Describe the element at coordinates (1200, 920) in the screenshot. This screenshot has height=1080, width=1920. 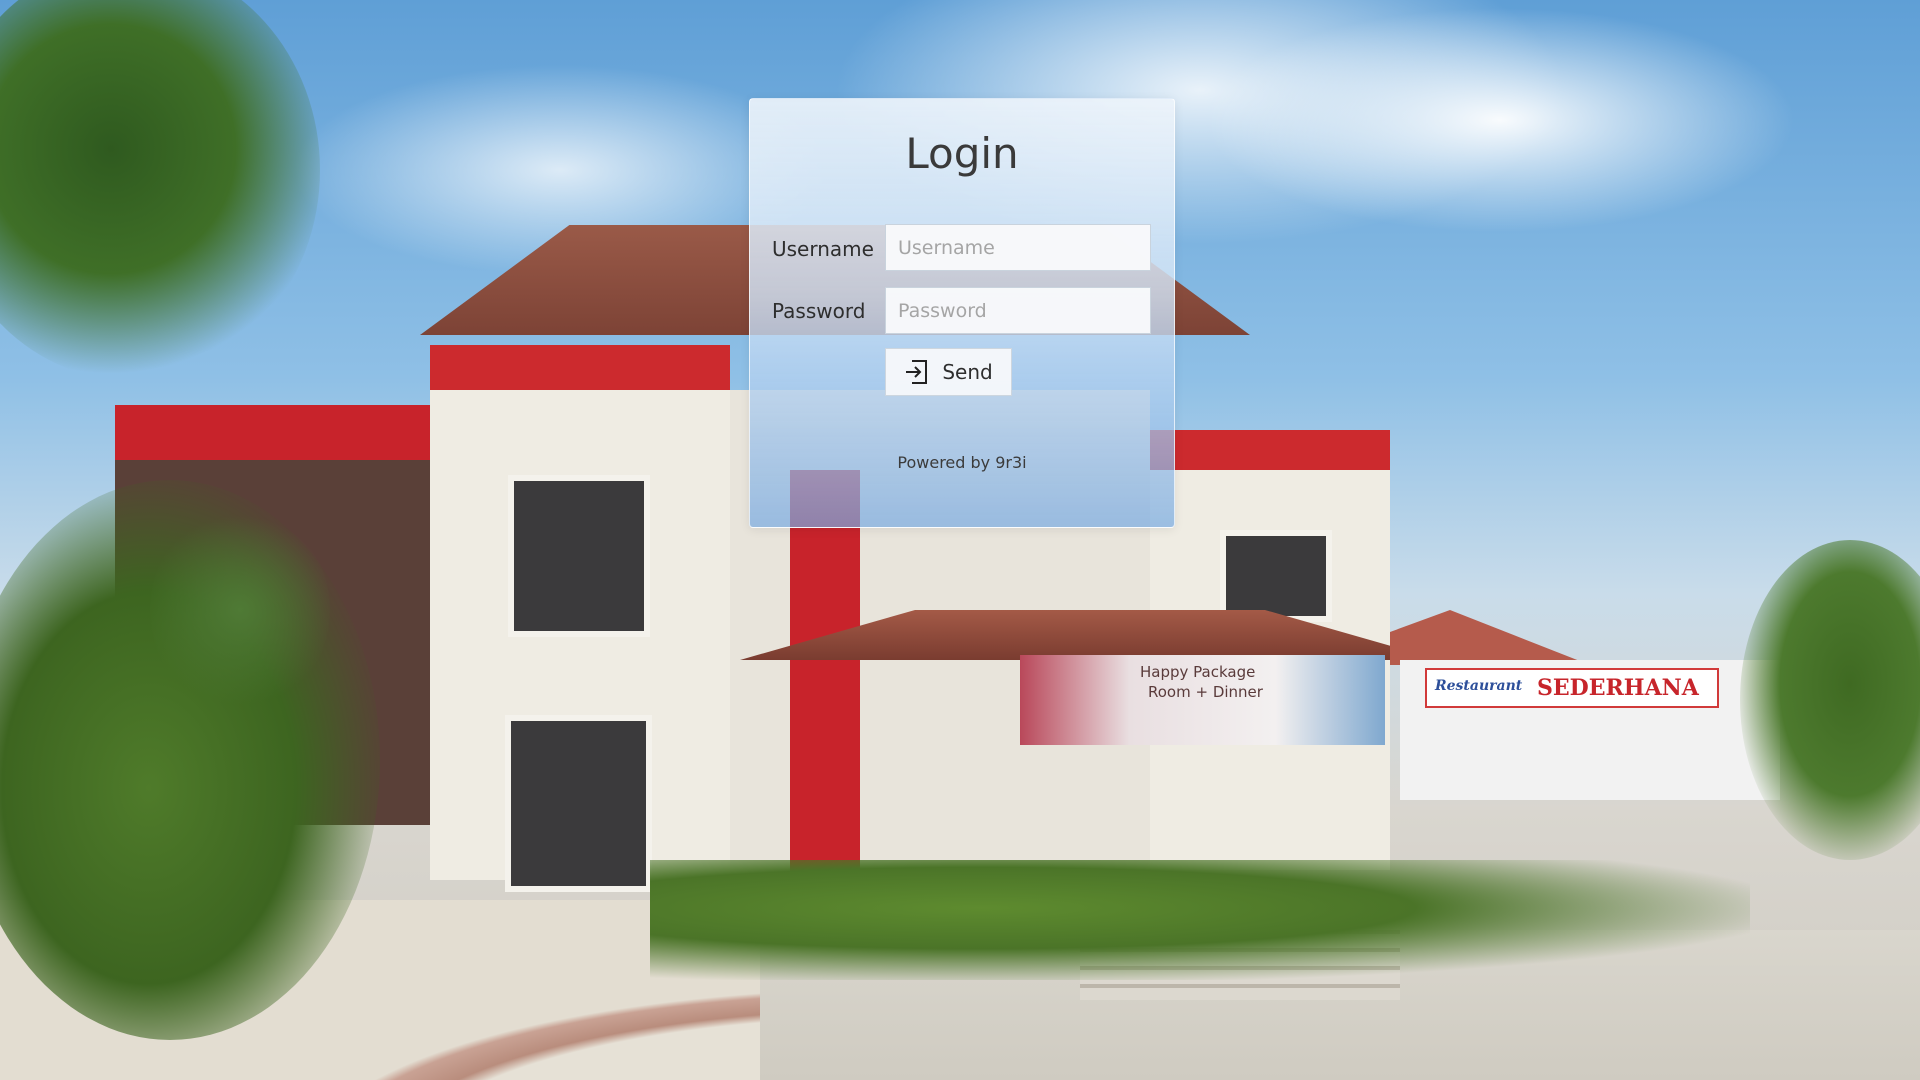
I see `garden-shrubs` at that location.